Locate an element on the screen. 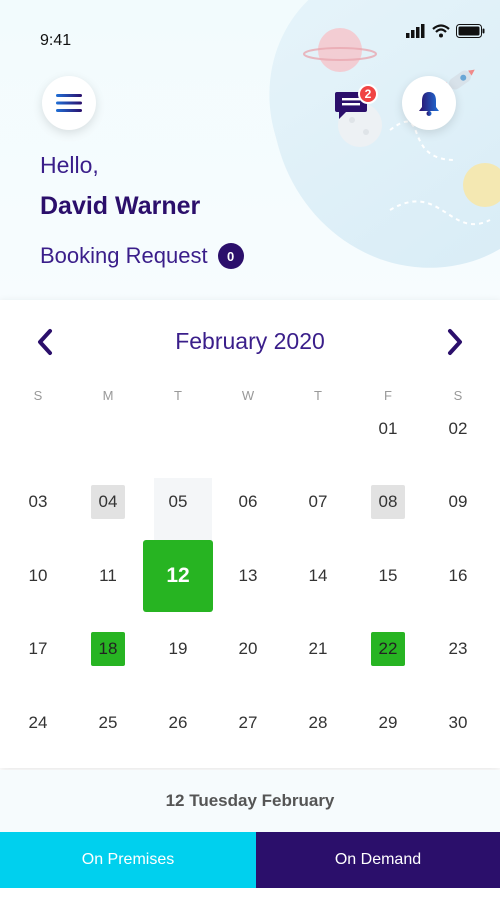 The width and height of the screenshot is (500, 900). calendar-day: 27 is located at coordinates (248, 723).